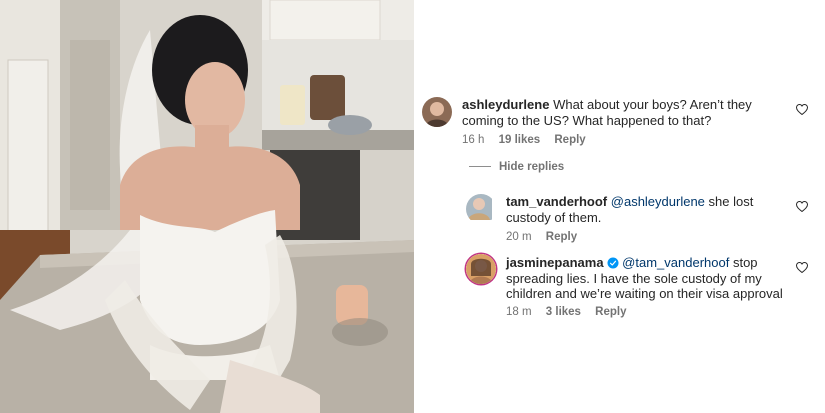 The height and width of the screenshot is (413, 825). I want to click on verified-badge-icon, so click(613, 263).